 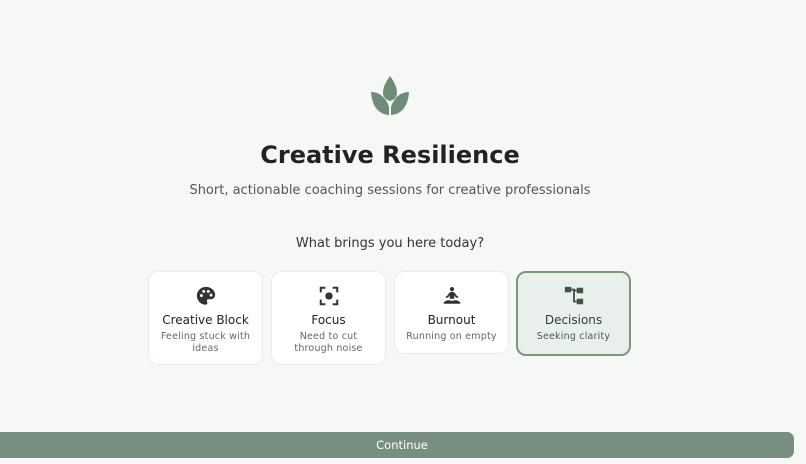 I want to click on app-title: Creative Resilience, so click(x=390, y=155).